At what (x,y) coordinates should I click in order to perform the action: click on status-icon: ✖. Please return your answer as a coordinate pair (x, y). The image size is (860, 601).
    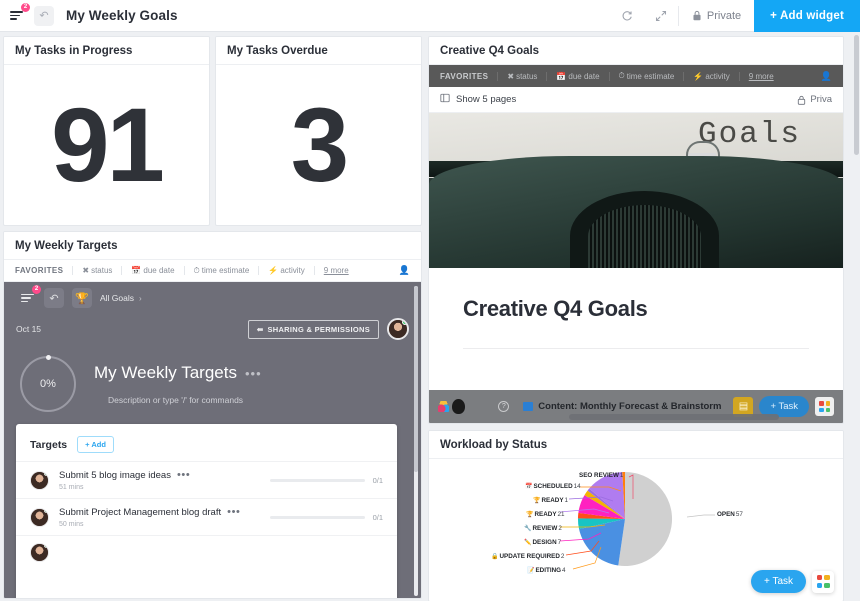
    Looking at the image, I should click on (511, 76).